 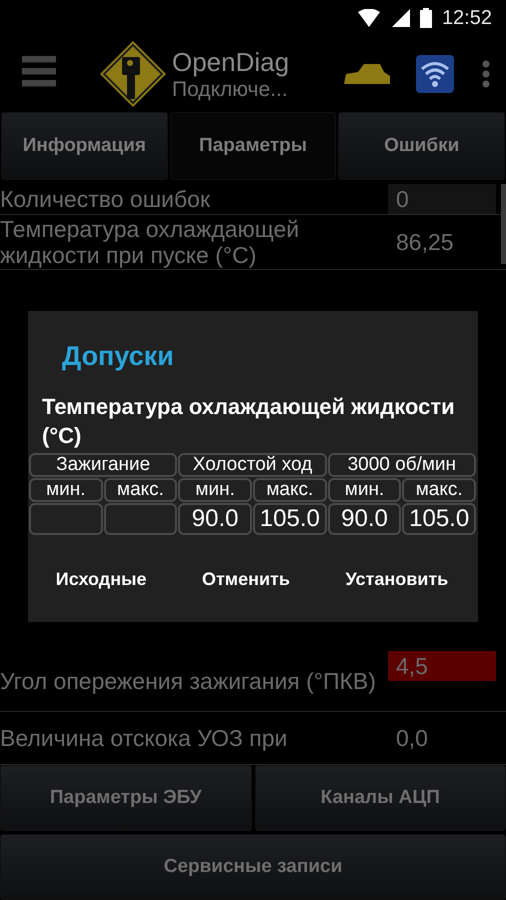 What do you see at coordinates (467, 18) in the screenshot?
I see `clock-time: 12:52` at bounding box center [467, 18].